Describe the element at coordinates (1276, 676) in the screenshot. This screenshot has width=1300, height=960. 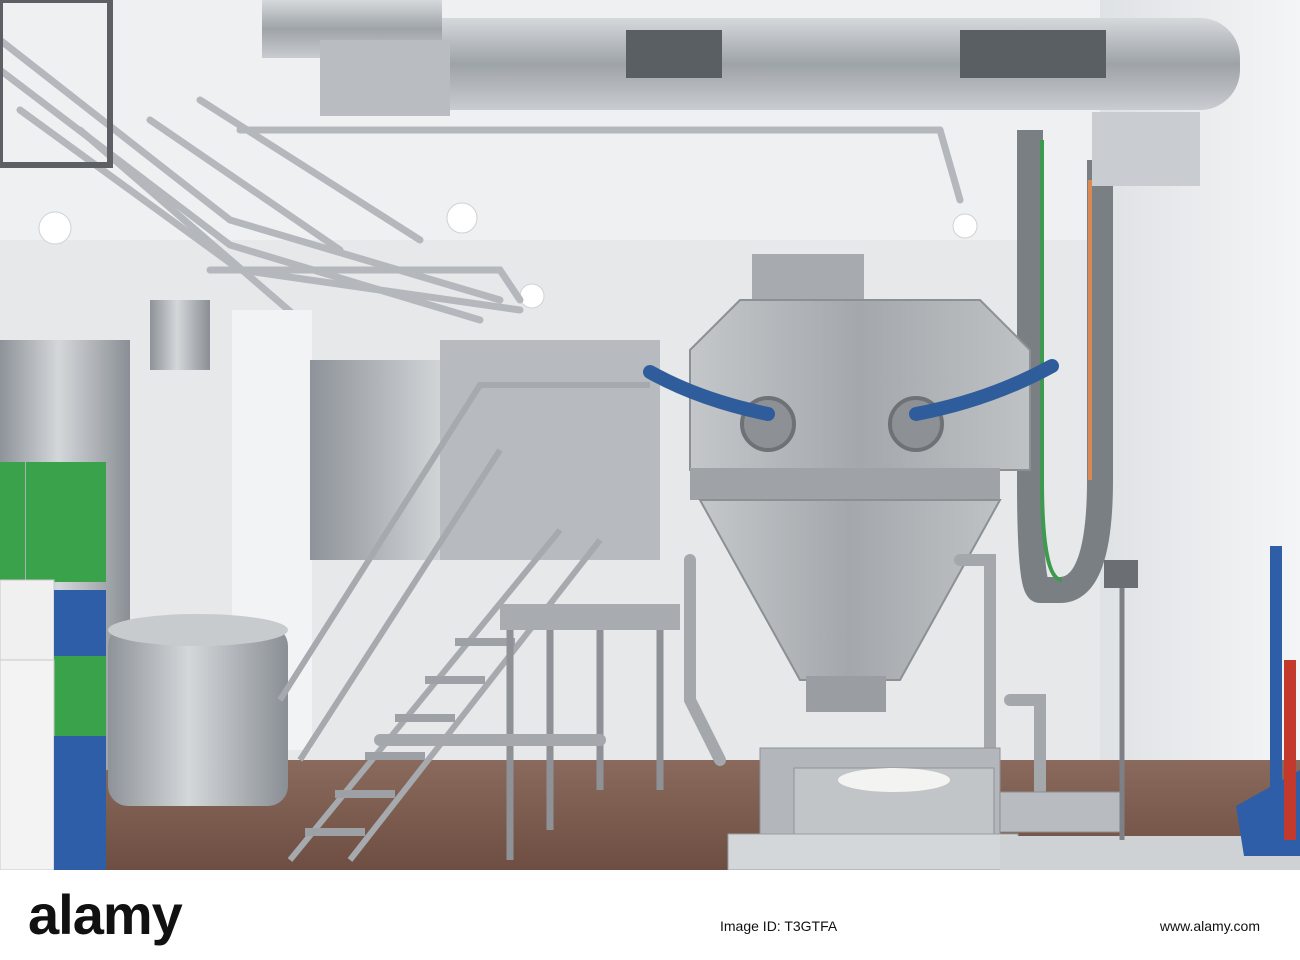
I see `shovel-handle` at that location.